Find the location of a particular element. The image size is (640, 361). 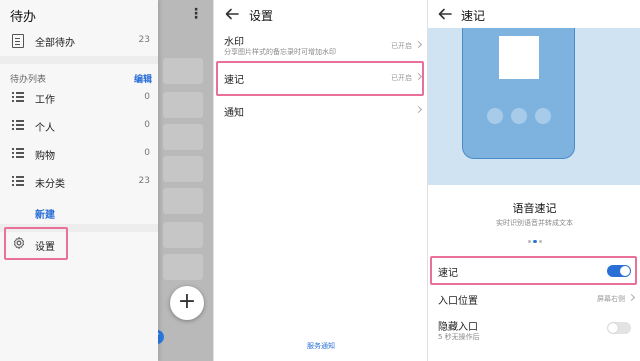

settings-item-notifications: 通知 is located at coordinates (320, 111).